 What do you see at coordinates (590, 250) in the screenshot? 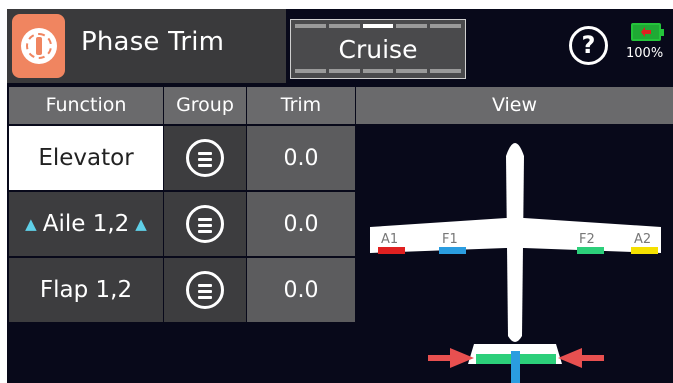
I see `flap-f2` at bounding box center [590, 250].